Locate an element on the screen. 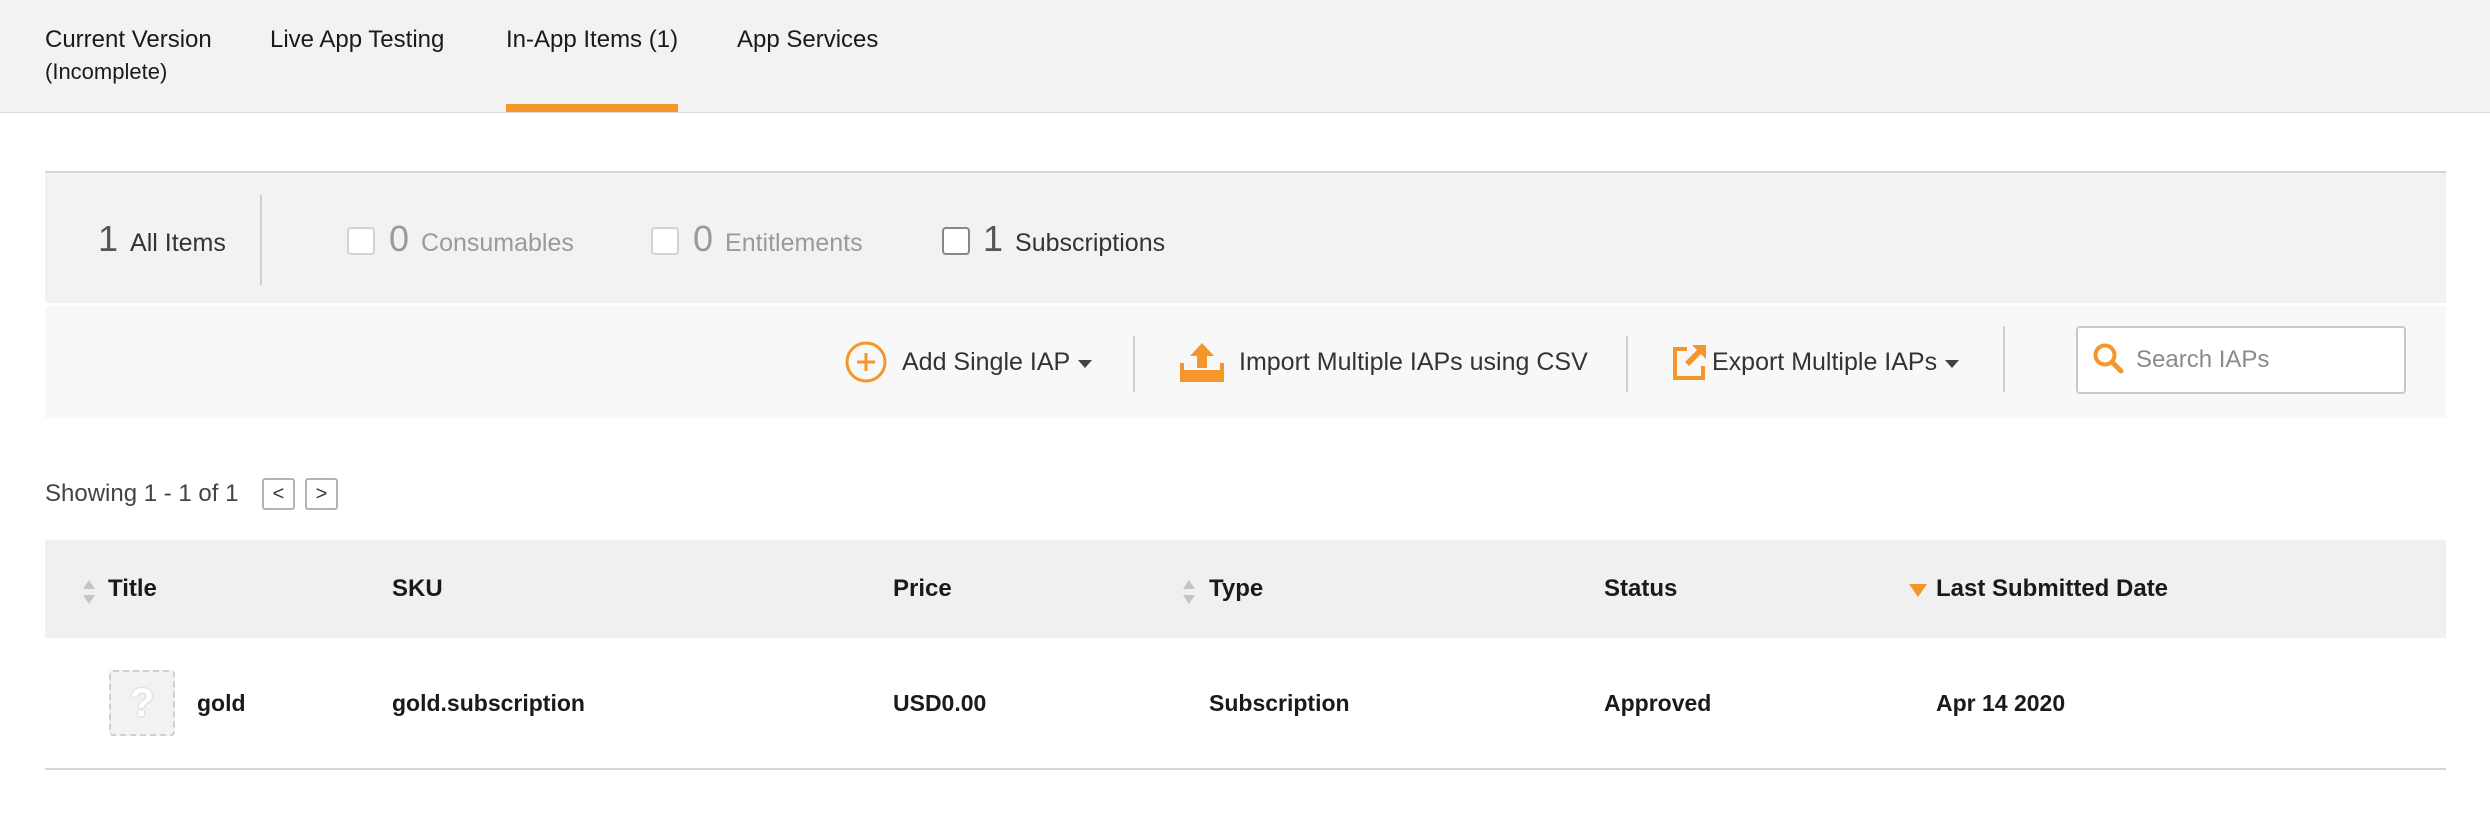  column-header-last-submitted: Last Submitted Date is located at coordinates (2052, 589).